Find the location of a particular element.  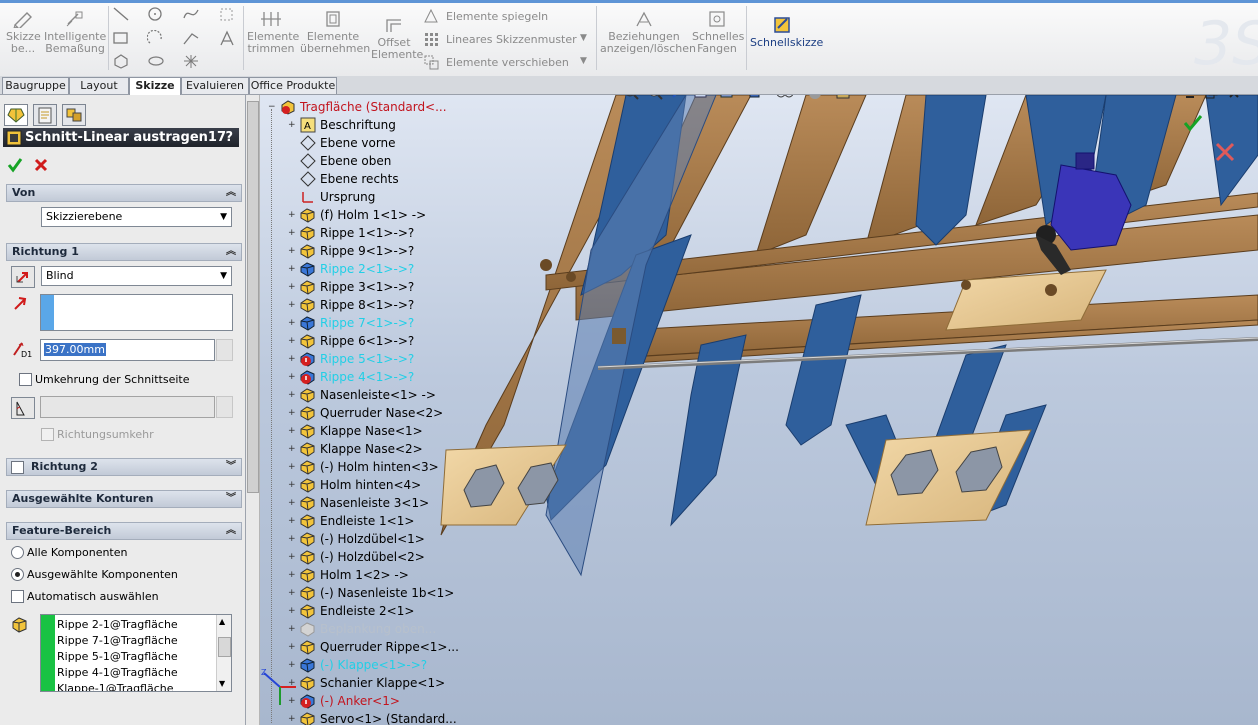

list-item: Rippe 4-1@Tragfläche is located at coordinates (117, 673).